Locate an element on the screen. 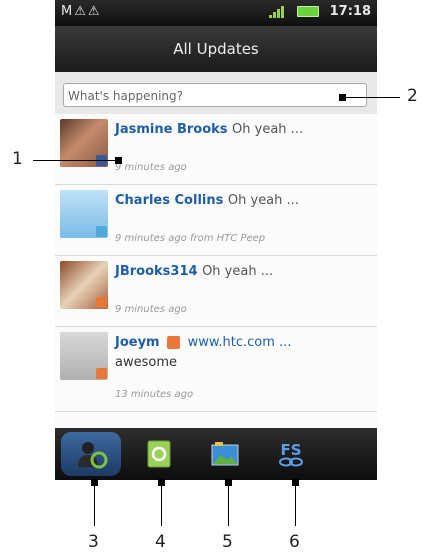 The width and height of the screenshot is (424, 555). status-update-input: What's happening? is located at coordinates (215, 95).